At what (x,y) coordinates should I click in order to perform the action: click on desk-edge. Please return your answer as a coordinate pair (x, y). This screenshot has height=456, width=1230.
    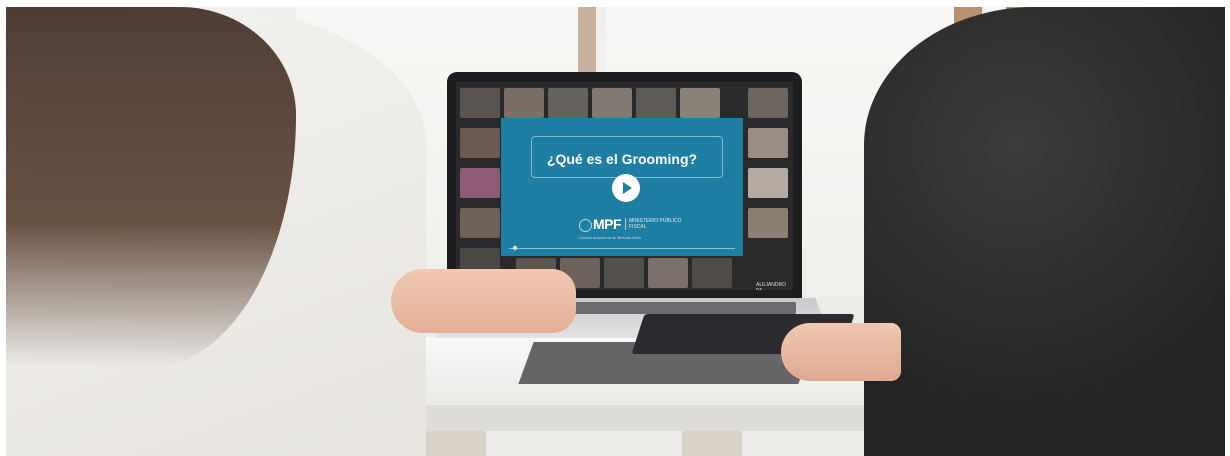
    Looking at the image, I should click on (666, 418).